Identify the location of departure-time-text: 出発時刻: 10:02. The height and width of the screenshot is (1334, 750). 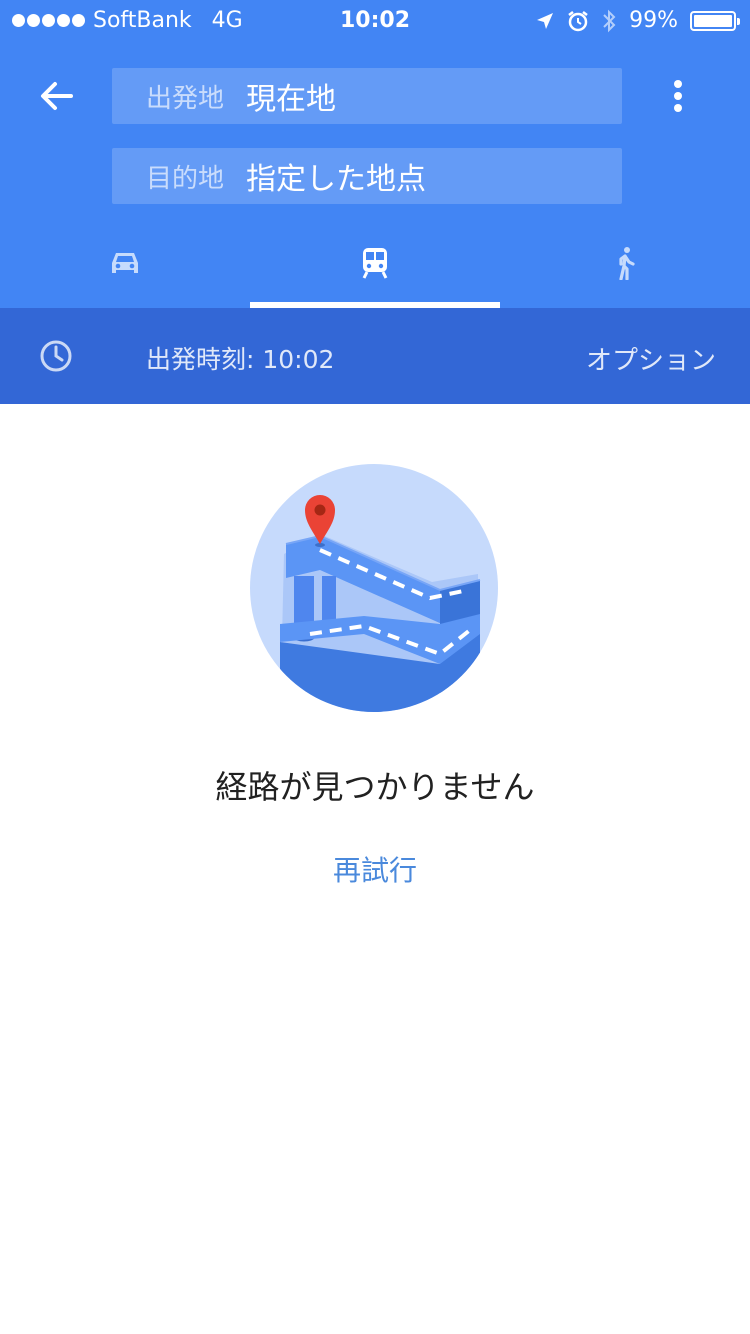
(240, 358).